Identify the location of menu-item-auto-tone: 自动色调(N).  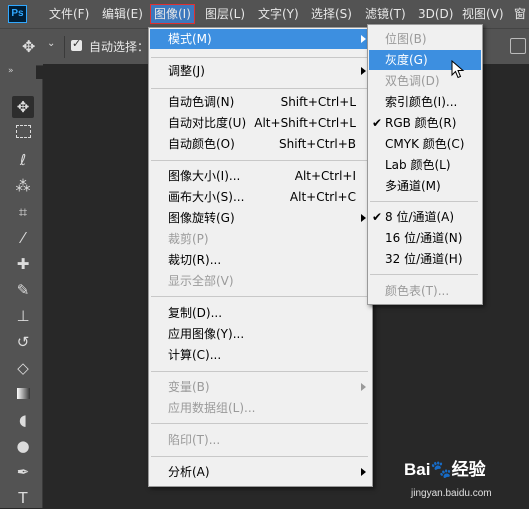
(201, 102).